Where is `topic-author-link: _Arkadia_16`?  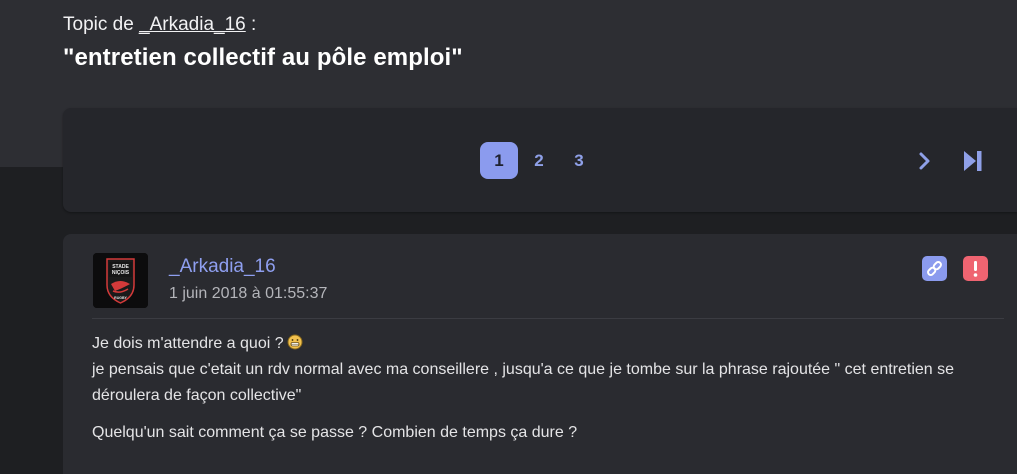 topic-author-link: _Arkadia_16 is located at coordinates (192, 24).